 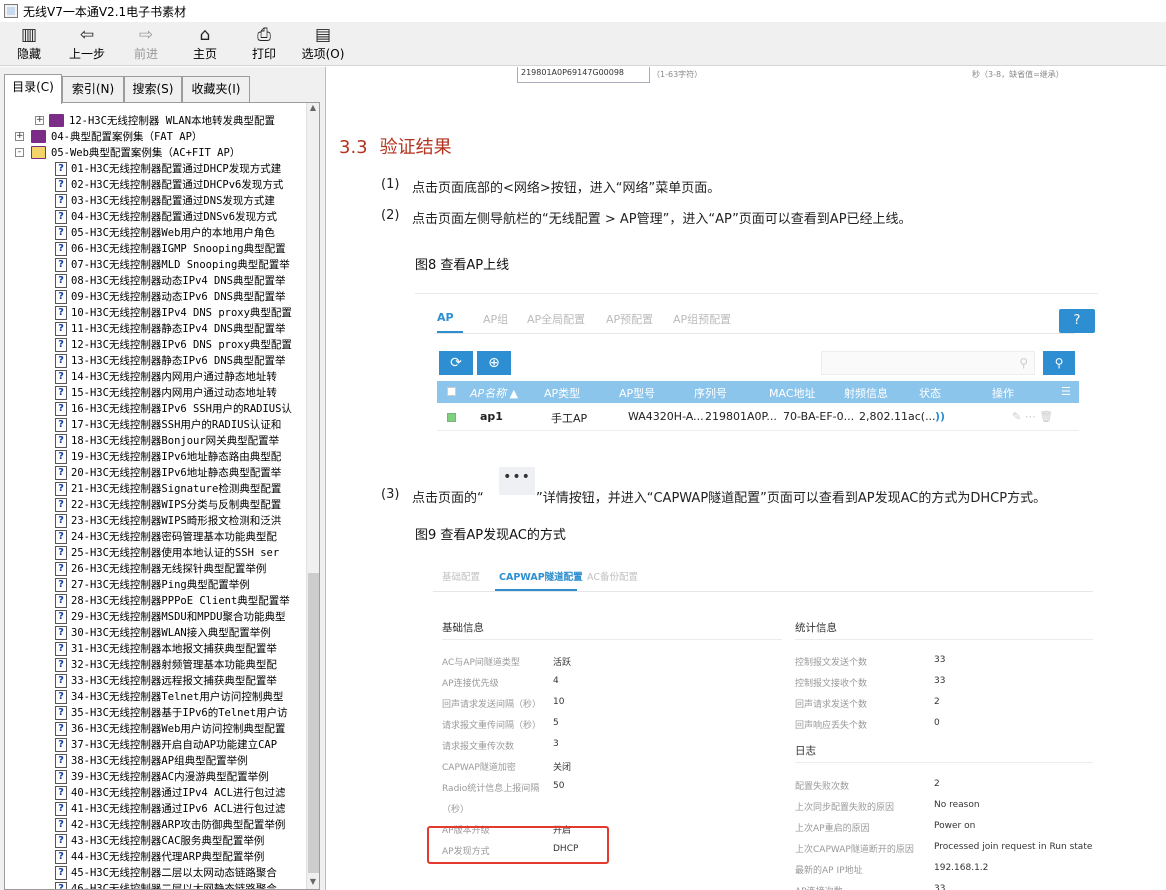 I want to click on tree-item-page: ? 31-H3C无线控制器本地报文捕获典型配置举, so click(x=150, y=649).